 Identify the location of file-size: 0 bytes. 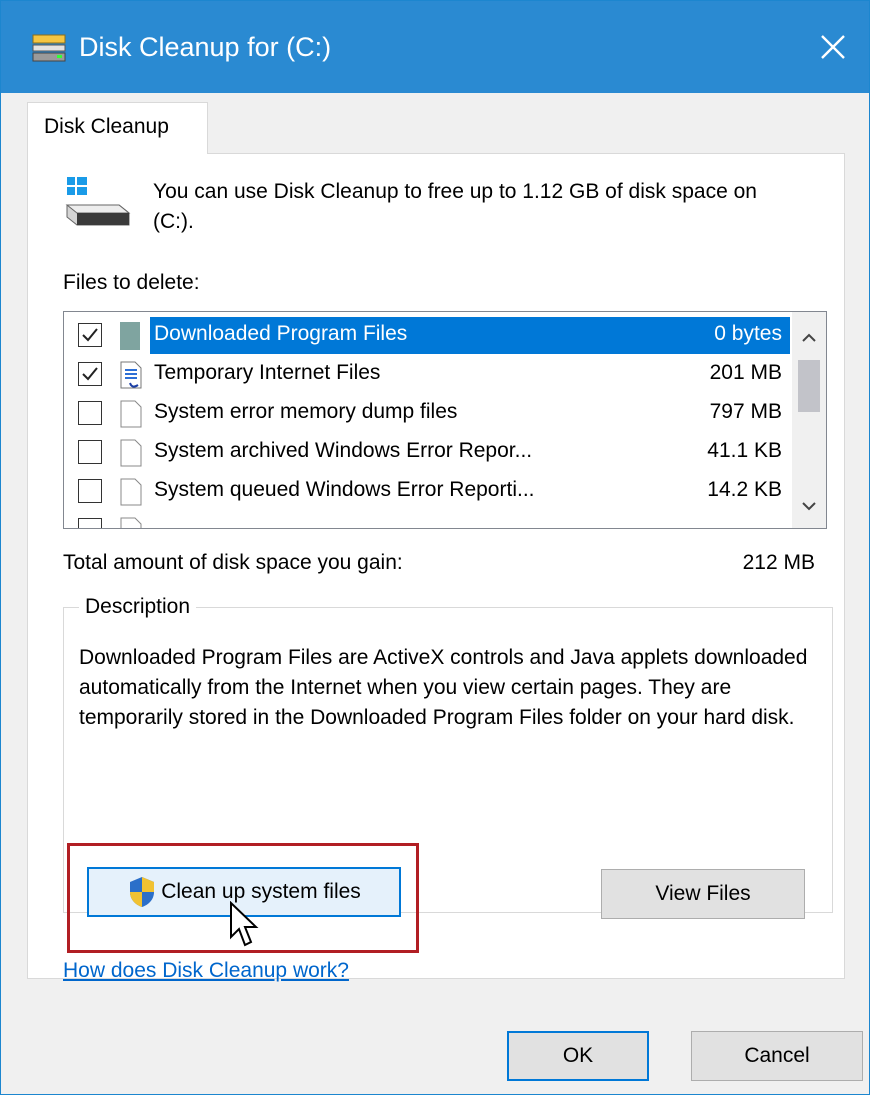
(748, 333).